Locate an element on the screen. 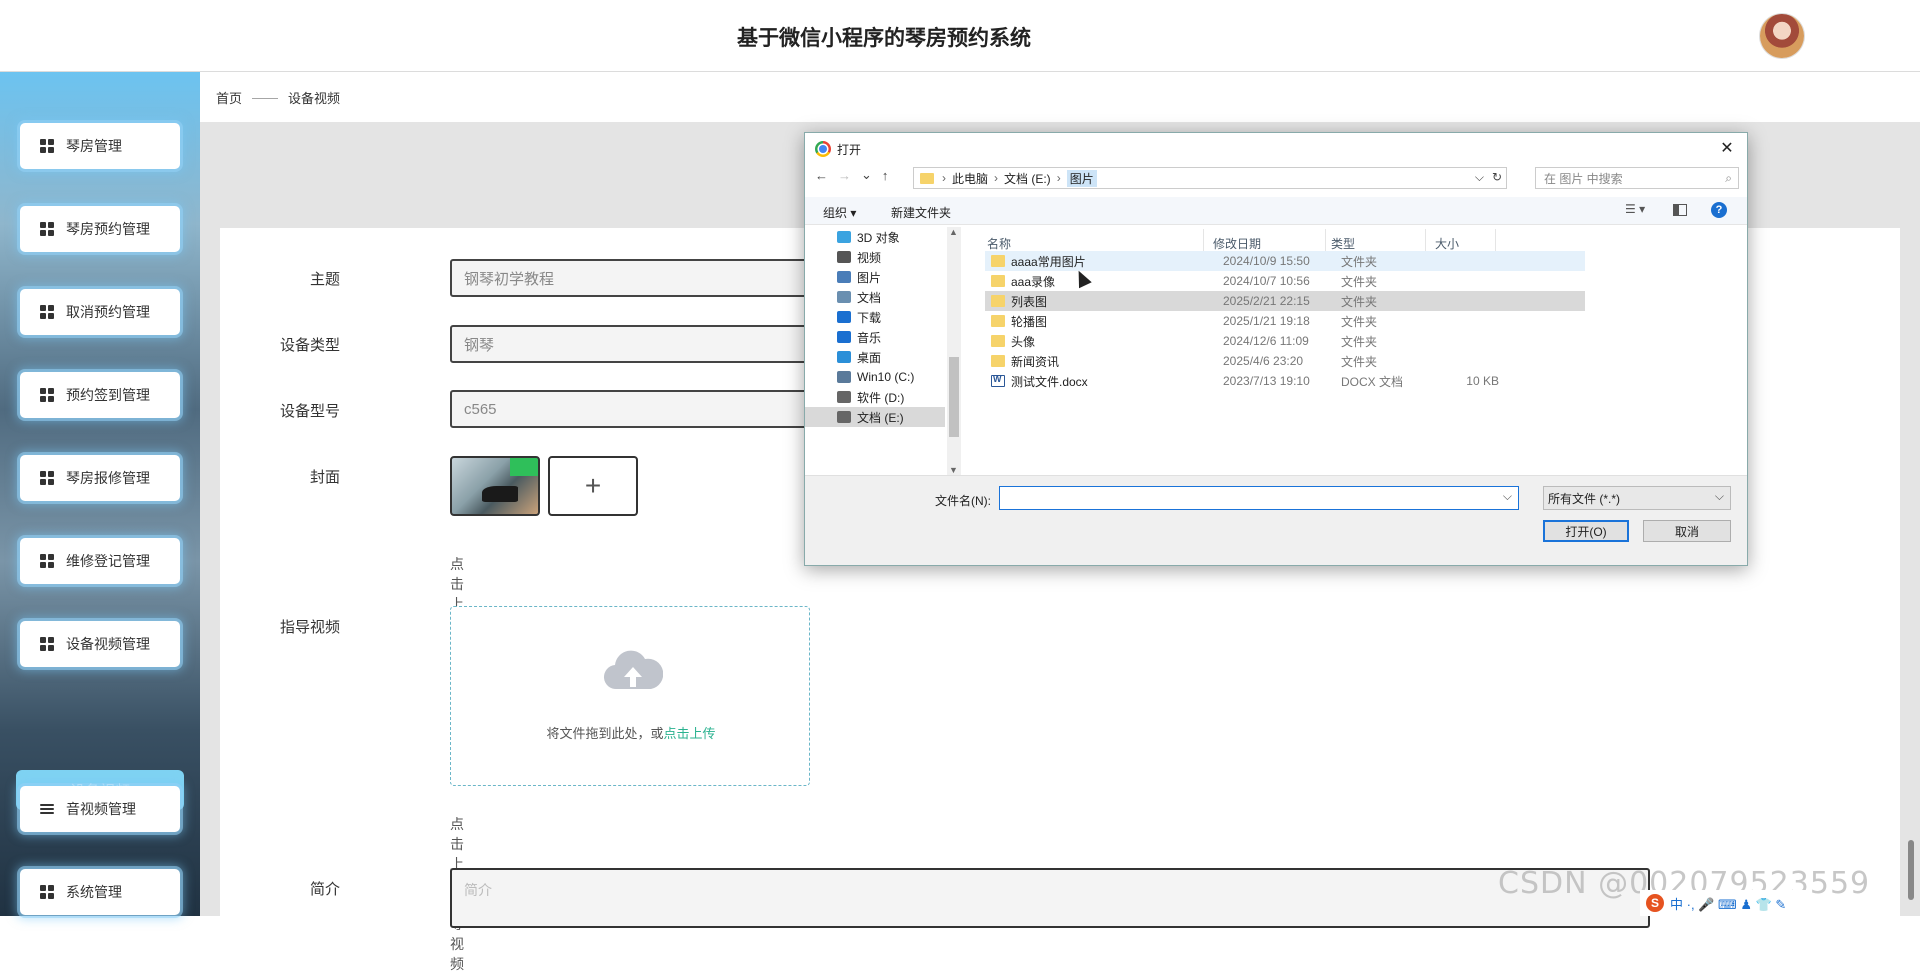 The height and width of the screenshot is (974, 1920). back-arrow-icon: ← is located at coordinates (821, 175).